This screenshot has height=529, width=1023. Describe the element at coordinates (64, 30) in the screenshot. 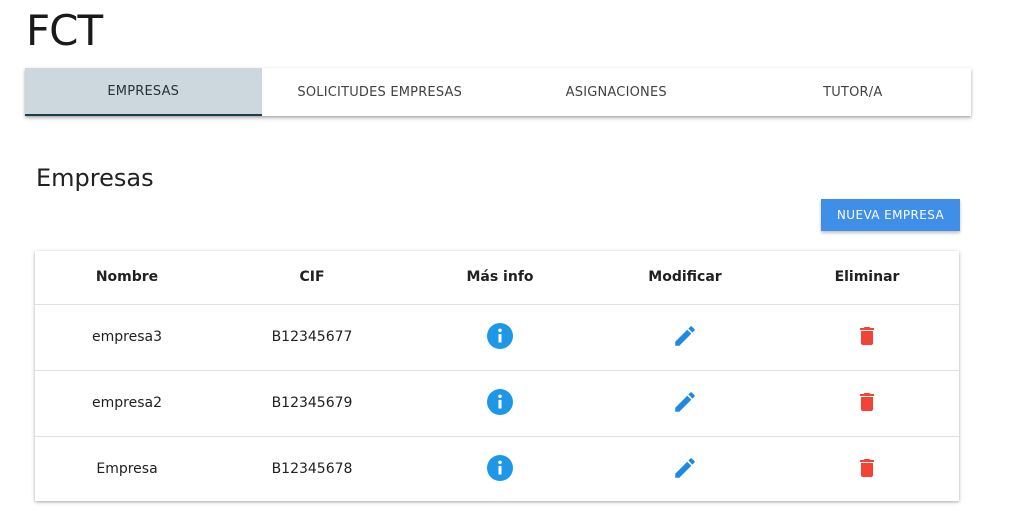

I see `app-title: FCT` at that location.